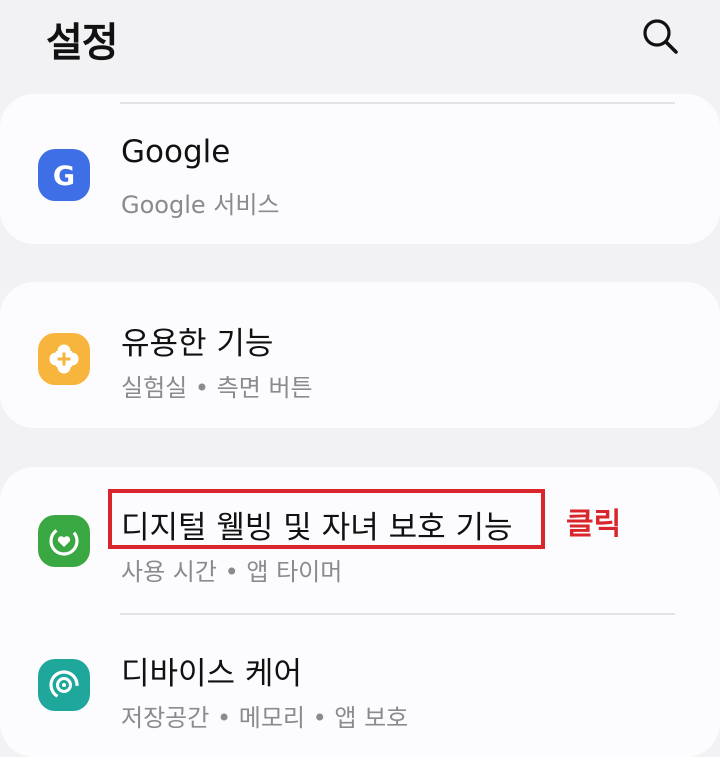  I want to click on google-icon: G, so click(64, 175).